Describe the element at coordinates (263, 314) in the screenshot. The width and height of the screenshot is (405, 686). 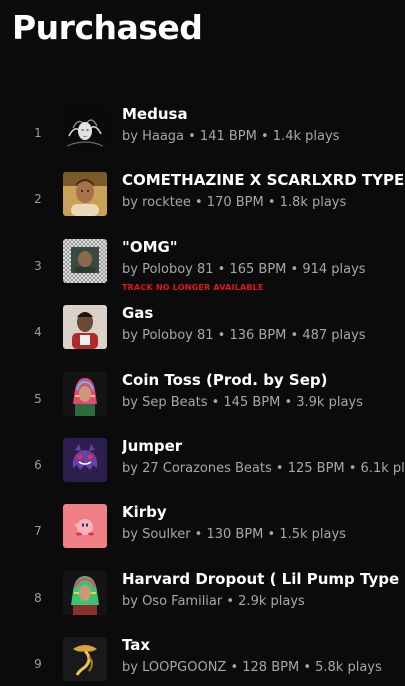
I see `track-title: Gas` at that location.